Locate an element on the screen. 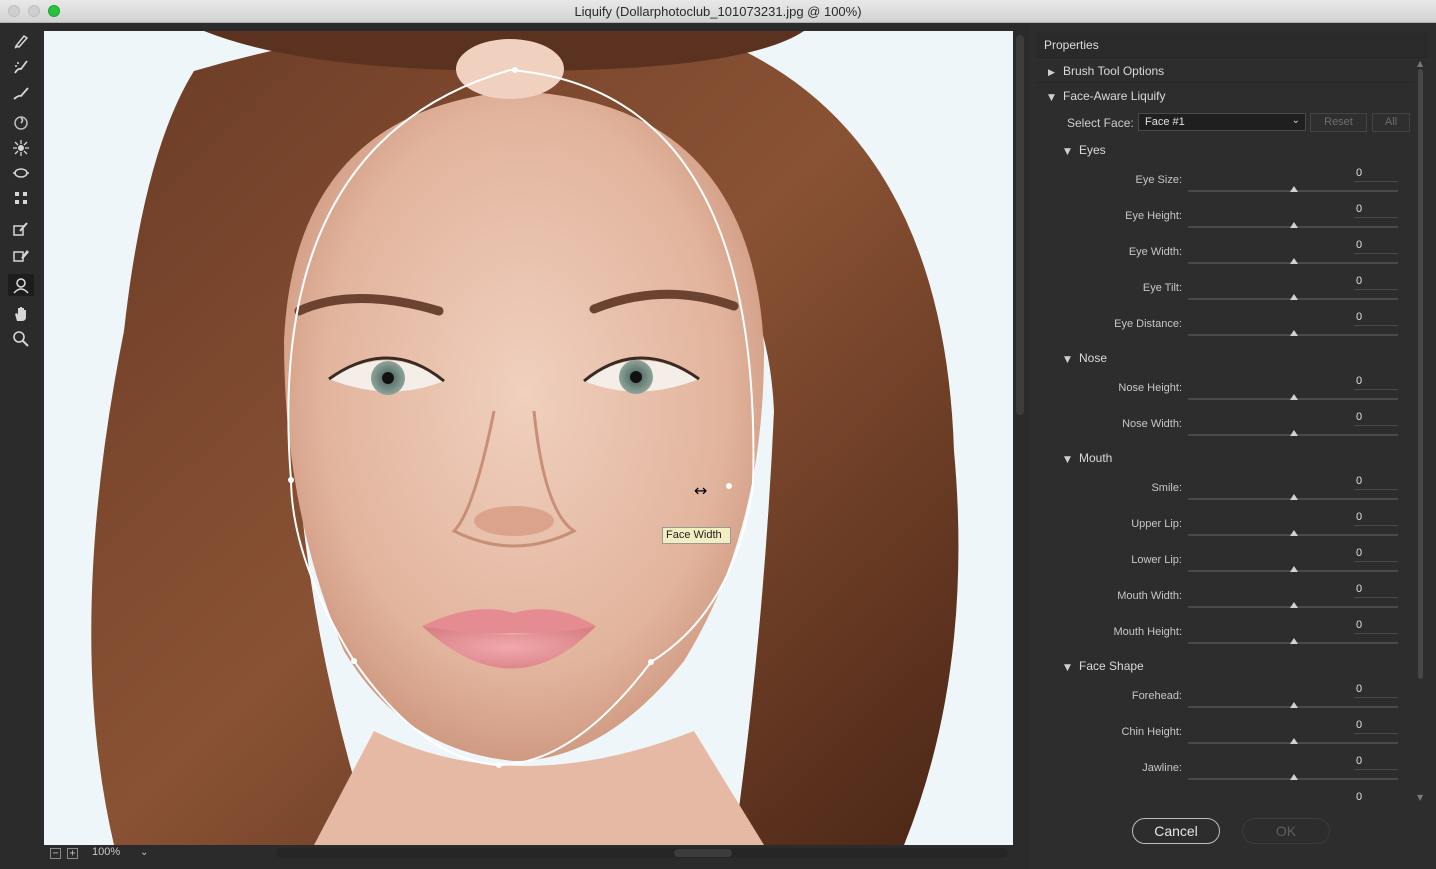 This screenshot has height=869, width=1436. push-left-tool is located at coordinates (21, 198).